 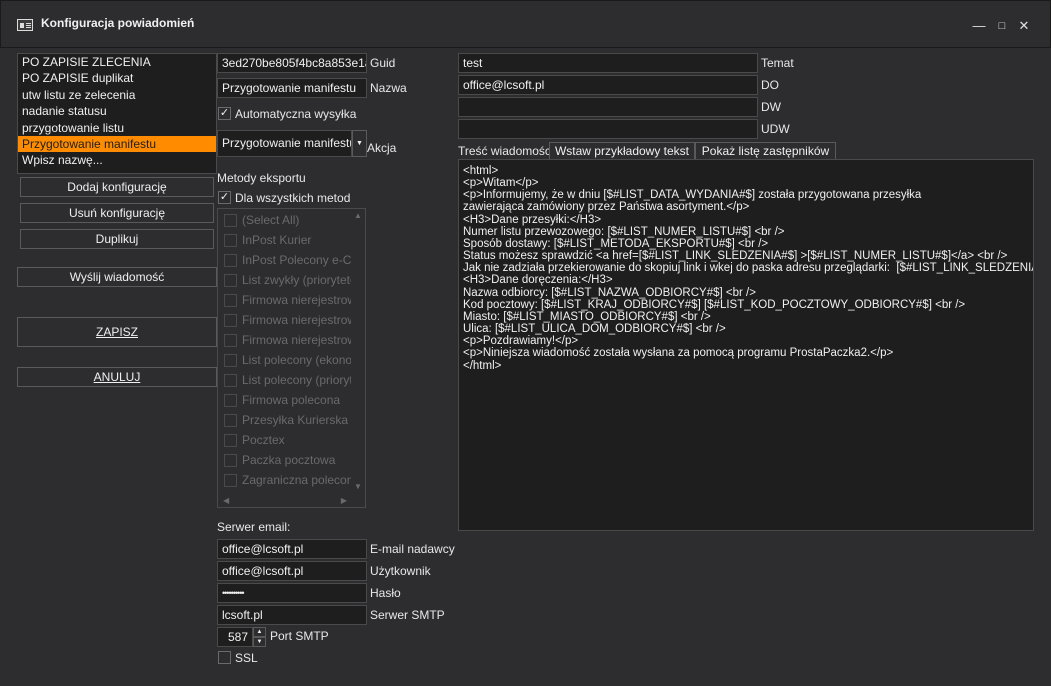 I want to click on smtp-server-label: Serwer SMTP, so click(x=407, y=615).